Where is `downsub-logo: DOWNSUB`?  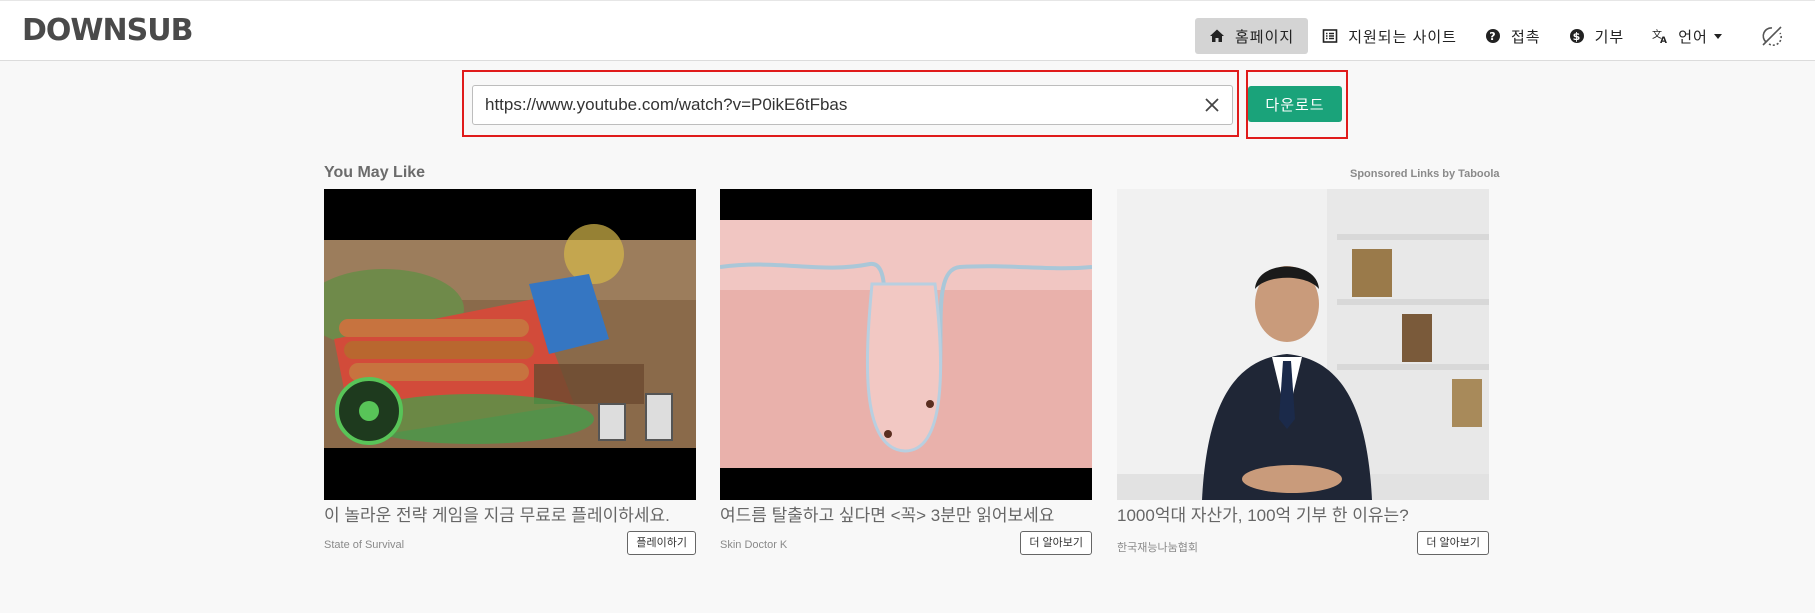
downsub-logo: DOWNSUB is located at coordinates (107, 34).